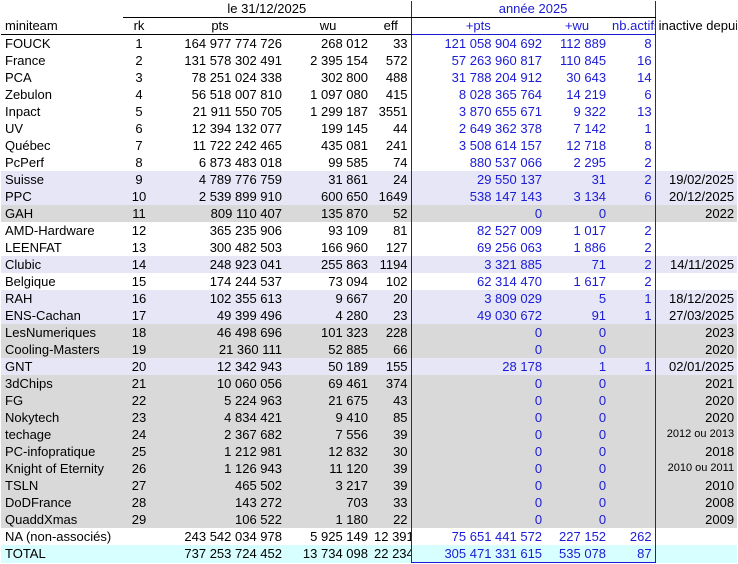  I want to click on work-units-cell: 73 094, so click(348, 281).